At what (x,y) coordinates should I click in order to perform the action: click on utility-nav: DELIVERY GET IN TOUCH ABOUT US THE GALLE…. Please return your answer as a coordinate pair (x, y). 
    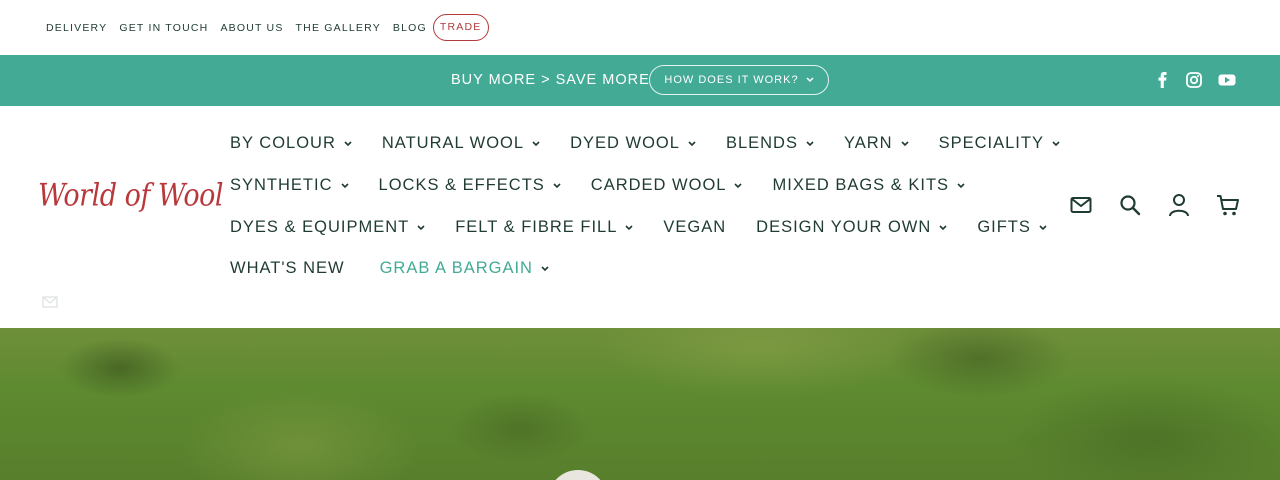
    Looking at the image, I should click on (267, 27).